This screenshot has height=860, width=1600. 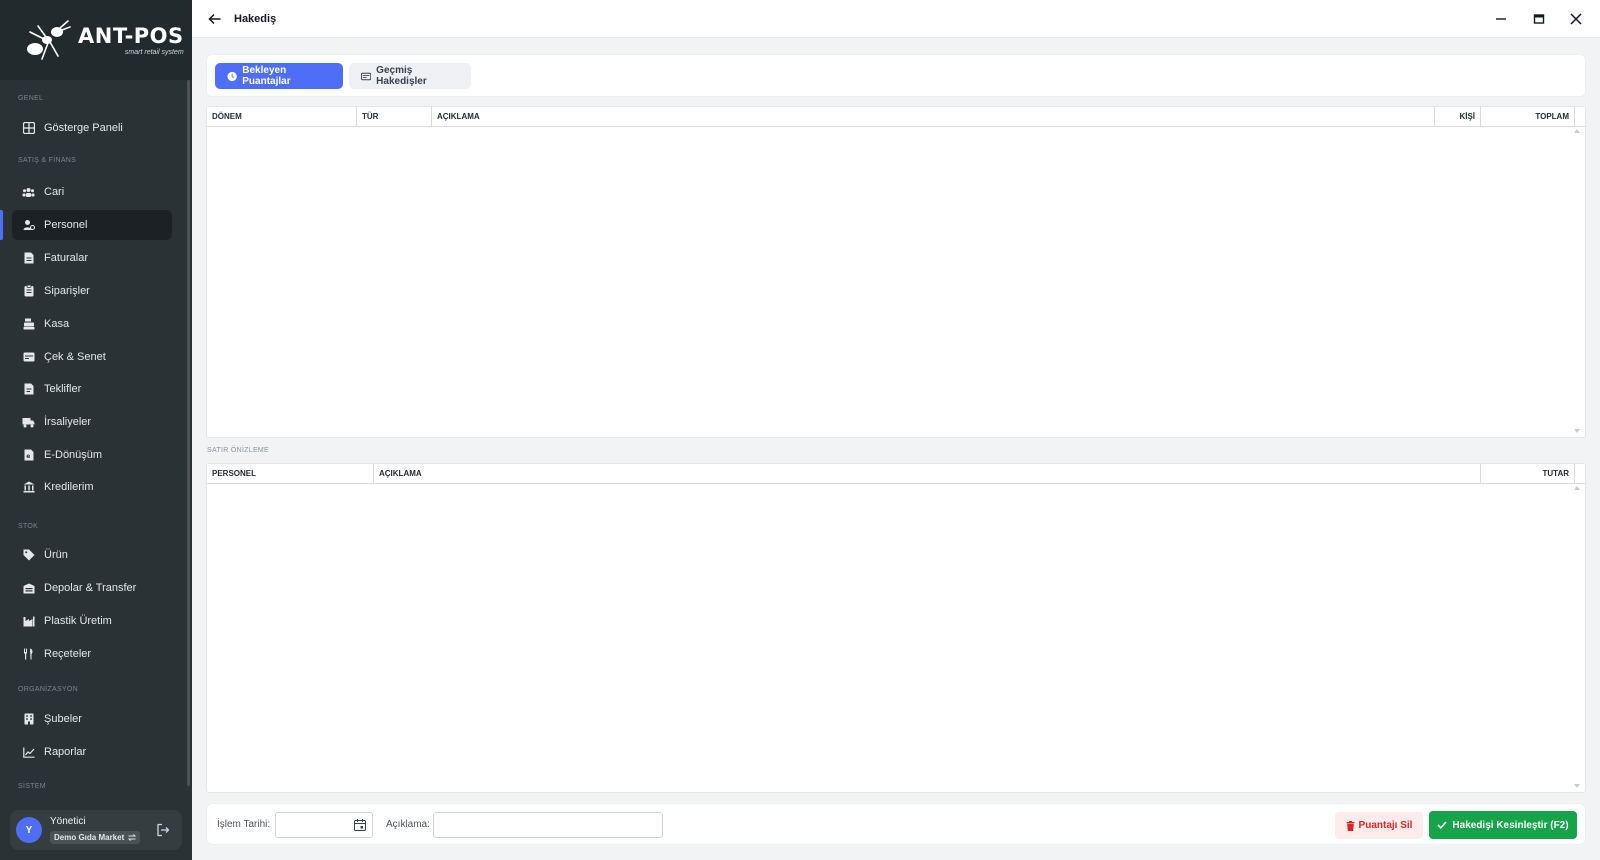 I want to click on page-title: Hakediş, so click(x=255, y=18).